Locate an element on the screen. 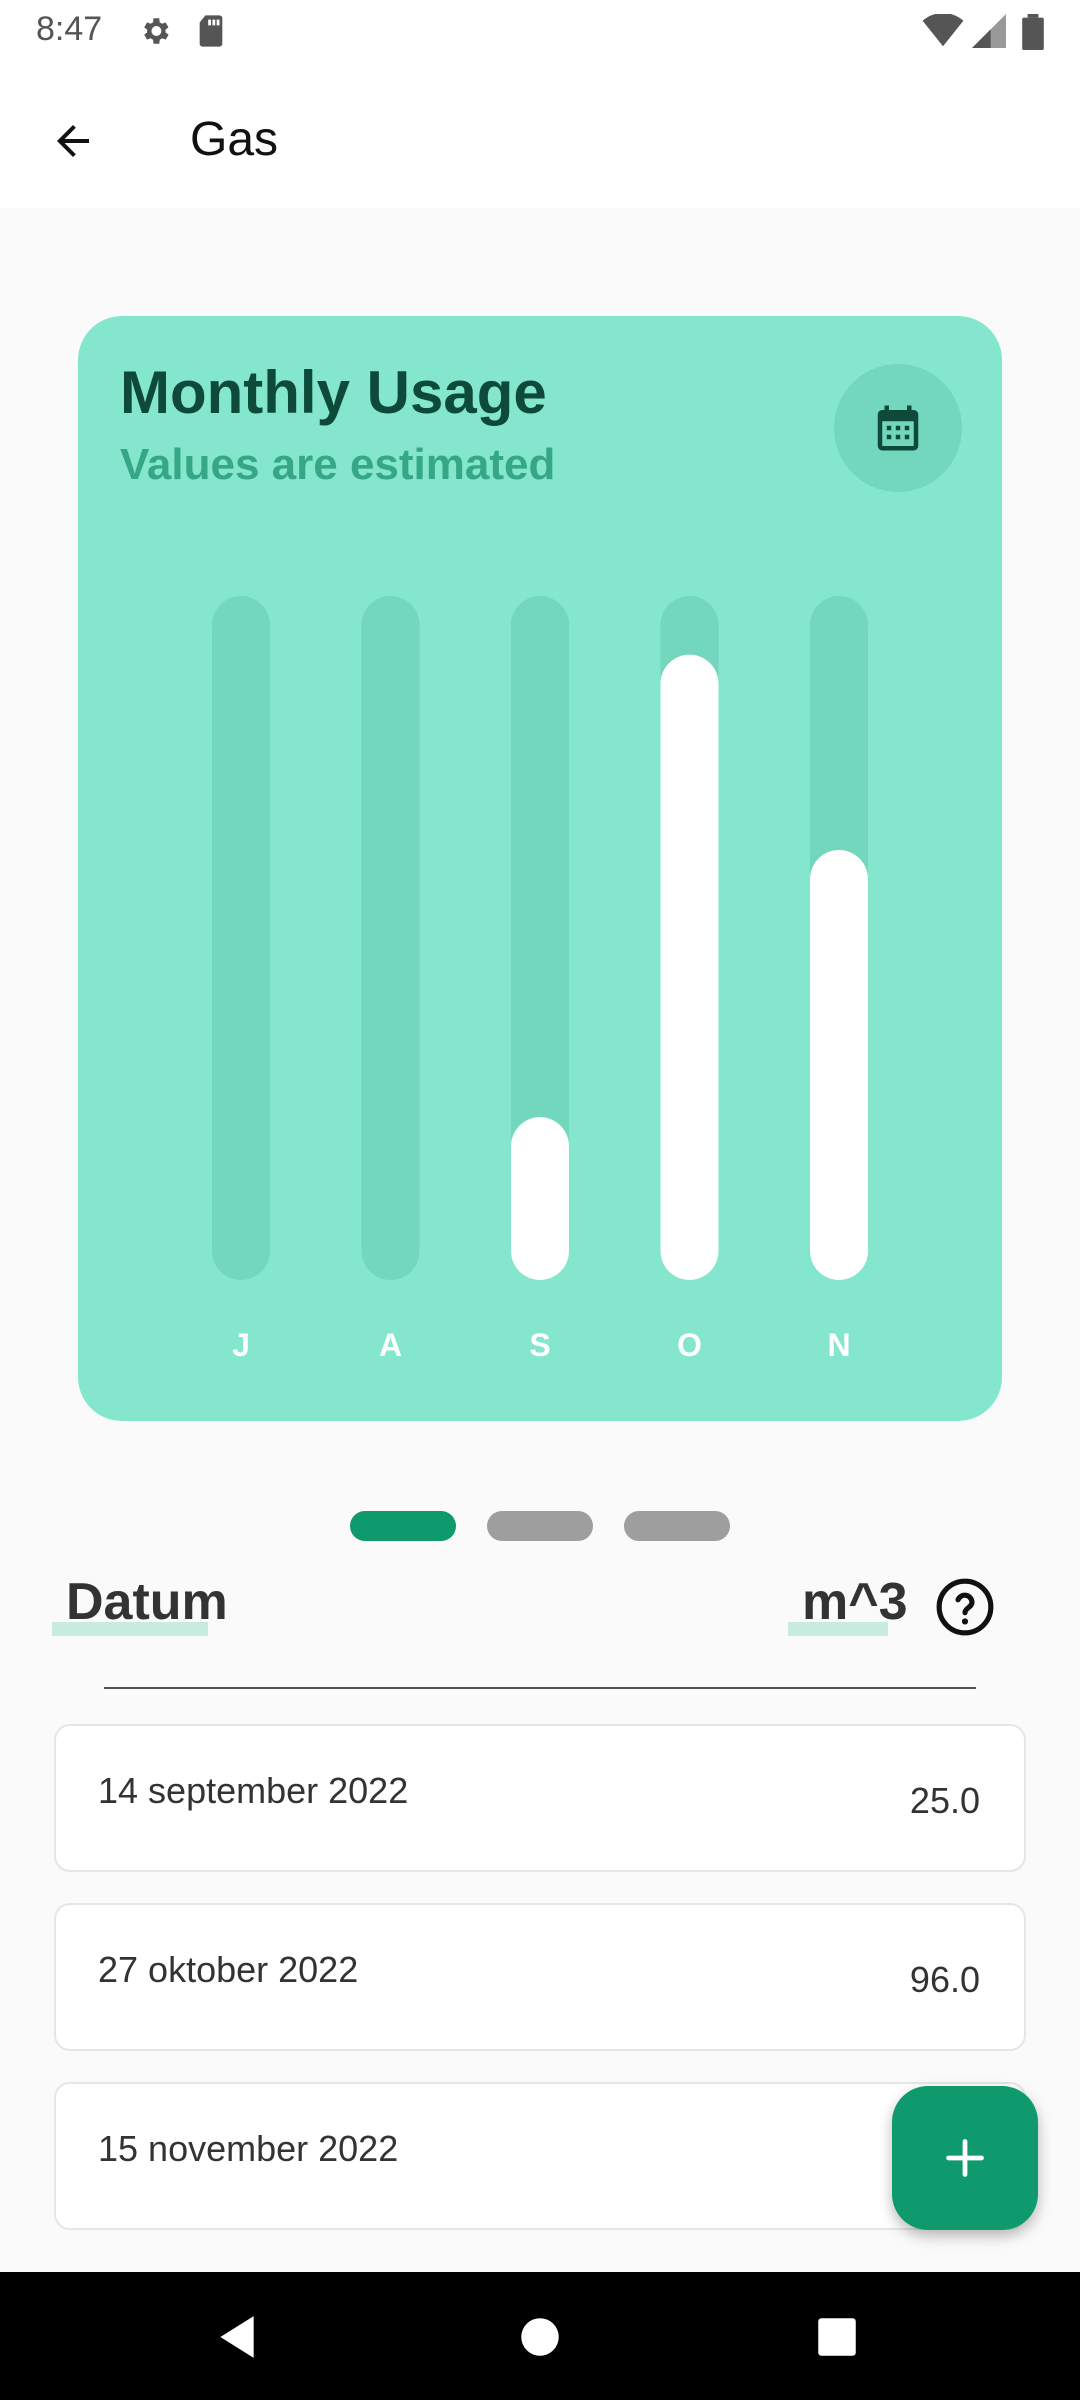 The width and height of the screenshot is (1080, 2400). x-tick-label-N: N is located at coordinates (838, 1345).